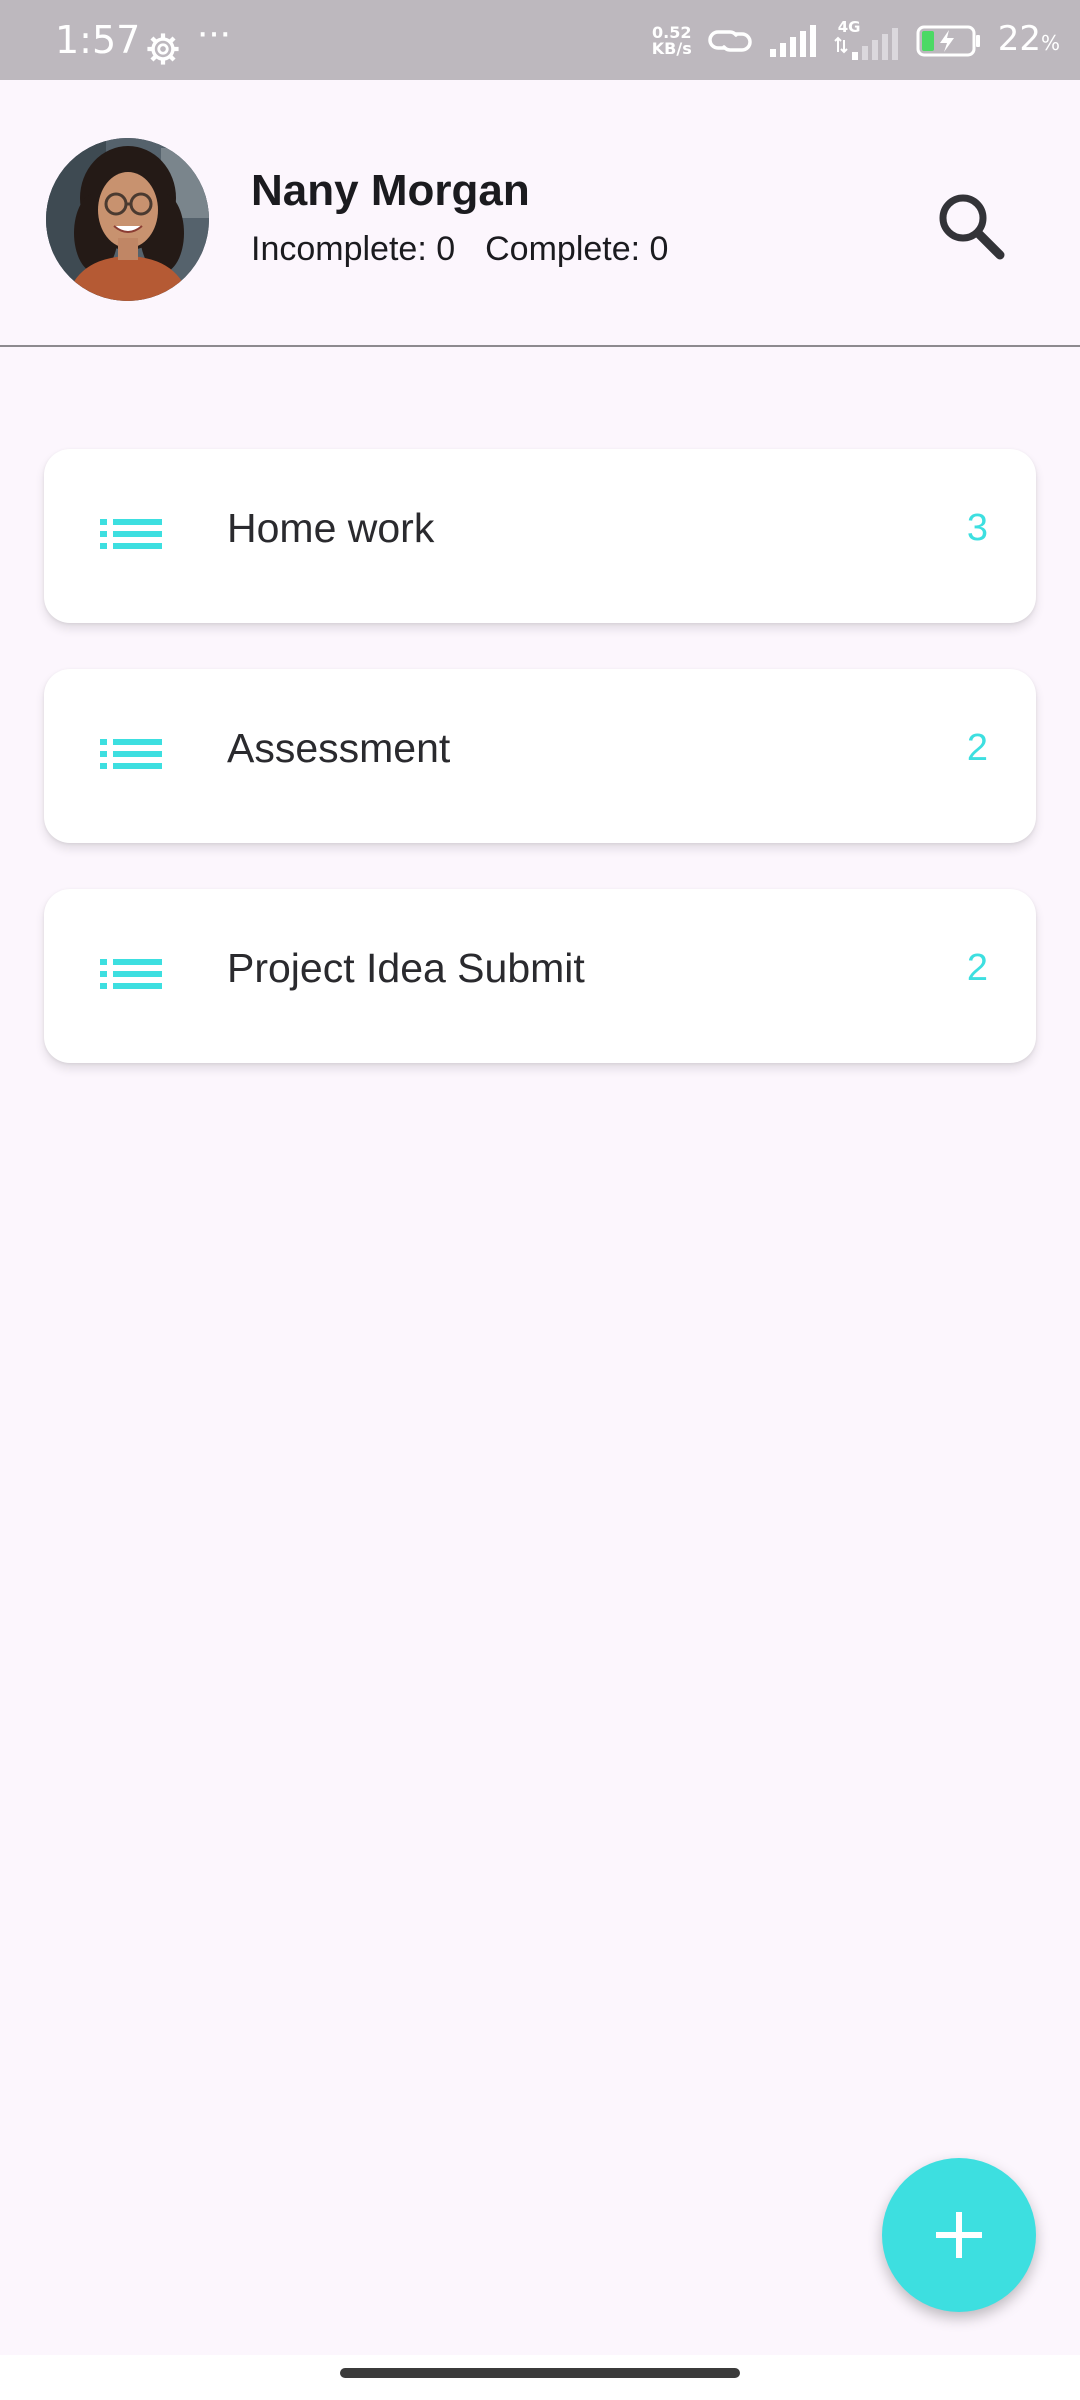  I want to click on list-item-assessment: Assessment 2, so click(540, 756).